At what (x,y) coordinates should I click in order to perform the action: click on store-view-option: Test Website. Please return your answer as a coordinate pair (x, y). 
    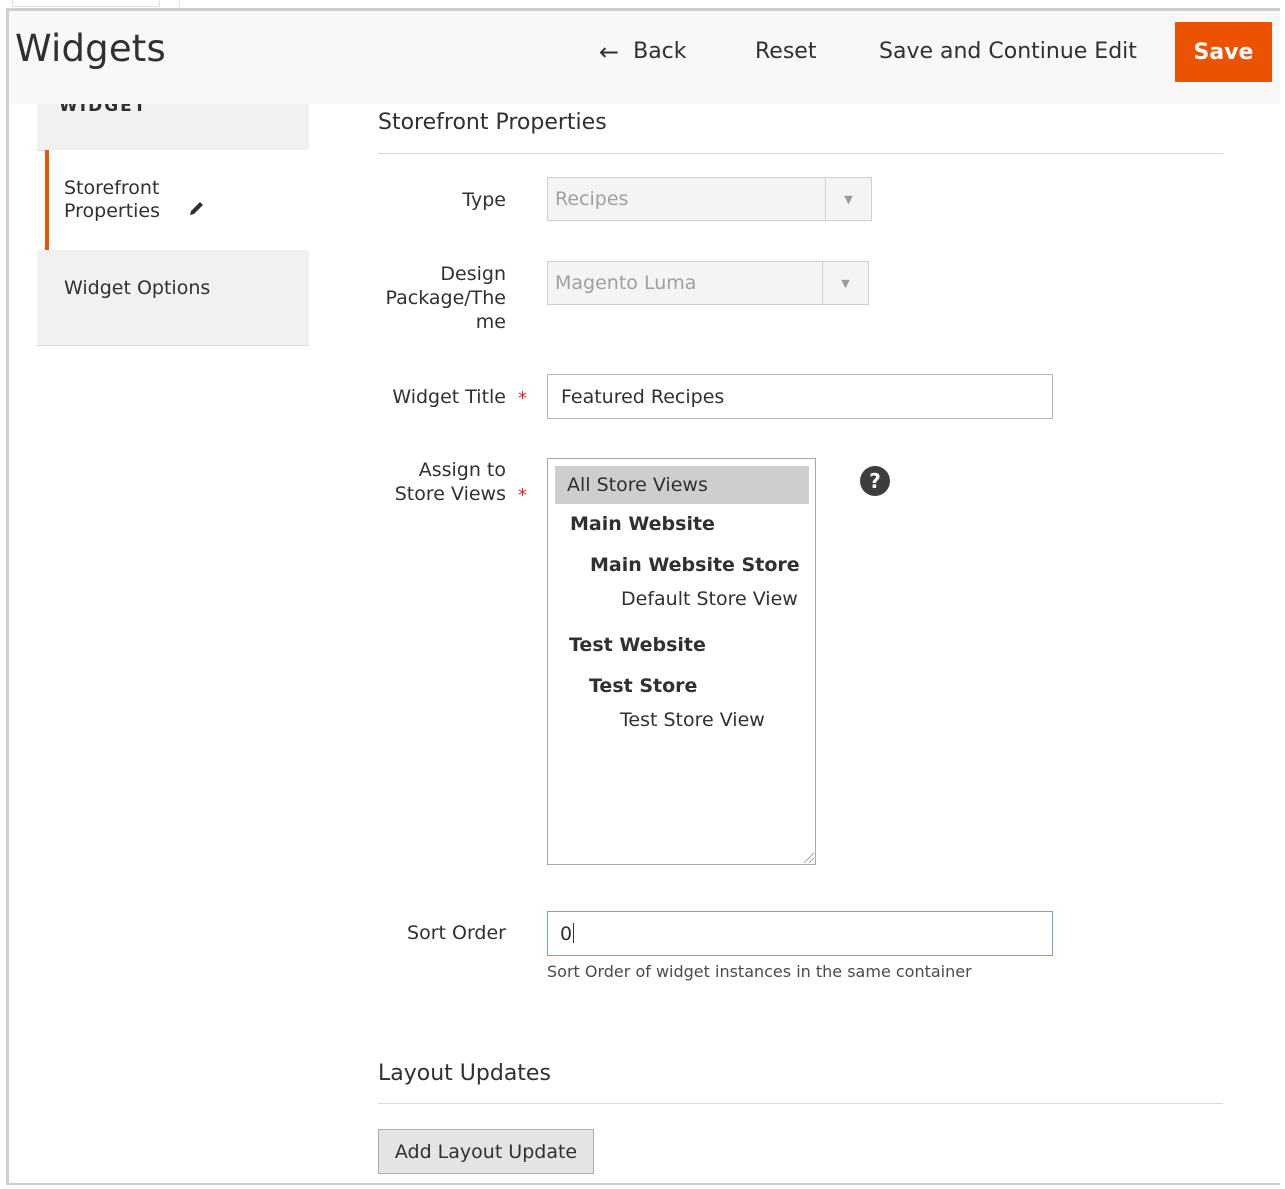
    Looking at the image, I should click on (637, 645).